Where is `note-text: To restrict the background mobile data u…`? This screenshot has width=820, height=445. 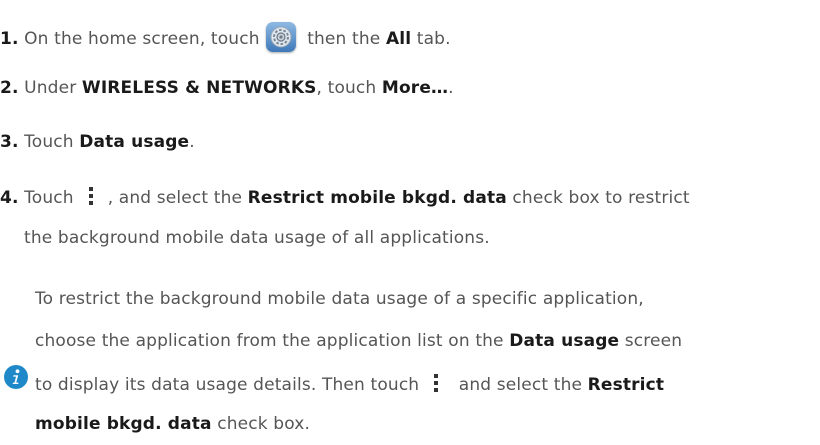
note-text: To restrict the background mobile data u… is located at coordinates (339, 299).